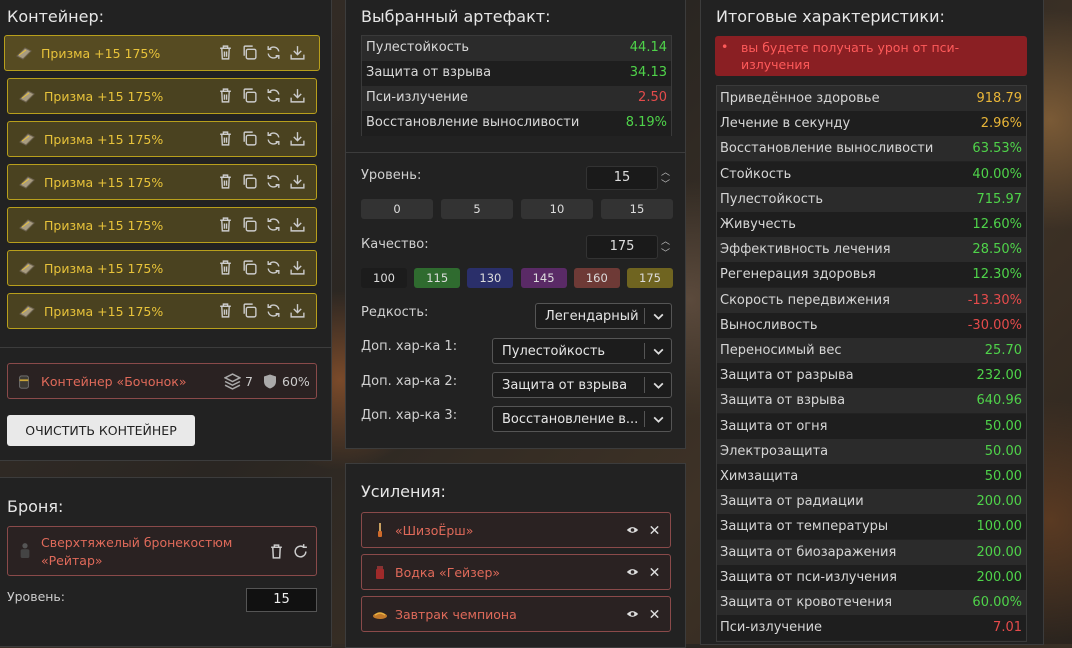 The image size is (1072, 648). What do you see at coordinates (871, 552) in the screenshot?
I see `total-stat-row: Защита от биозаражения 200.00` at bounding box center [871, 552].